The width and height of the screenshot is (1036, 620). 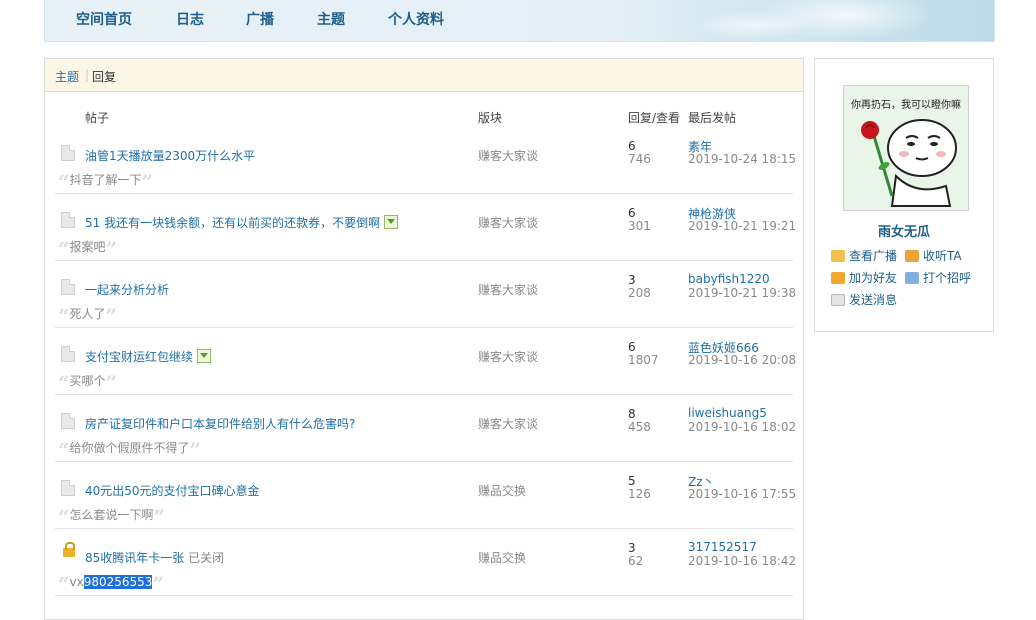 What do you see at coordinates (104, 19) in the screenshot?
I see `nav-item-space-home: 空间首页` at bounding box center [104, 19].